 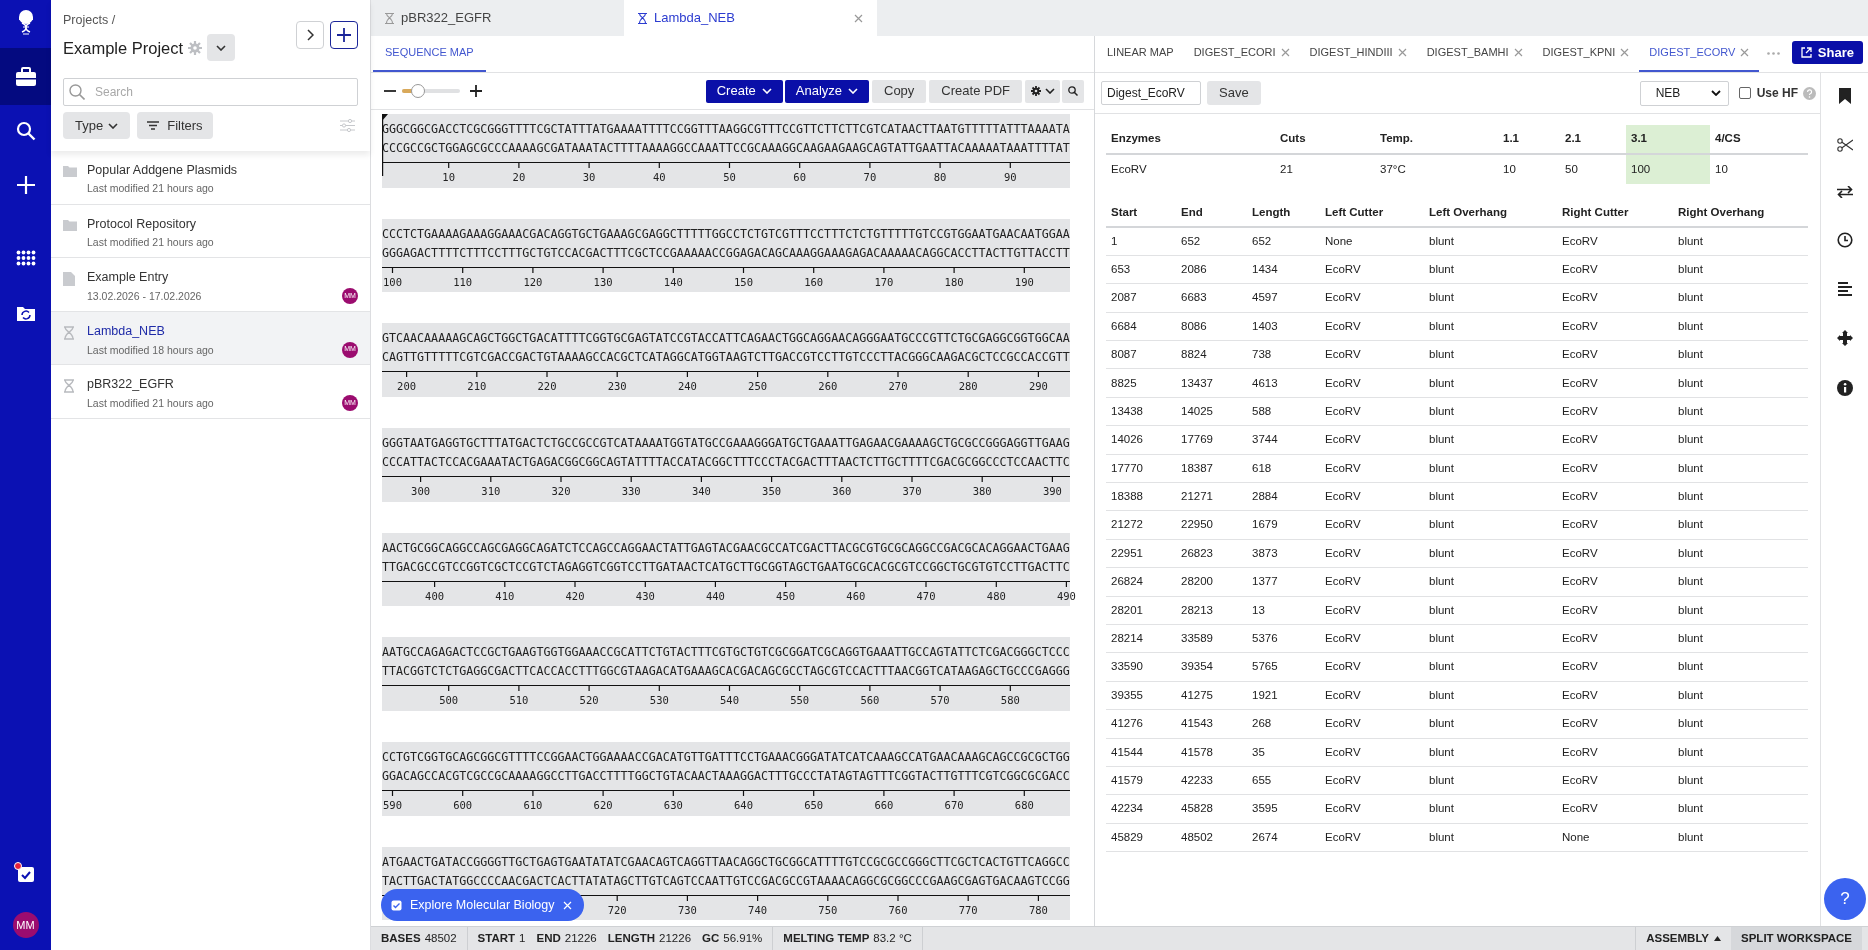 I want to click on dropdown-button, so click(x=221, y=47).